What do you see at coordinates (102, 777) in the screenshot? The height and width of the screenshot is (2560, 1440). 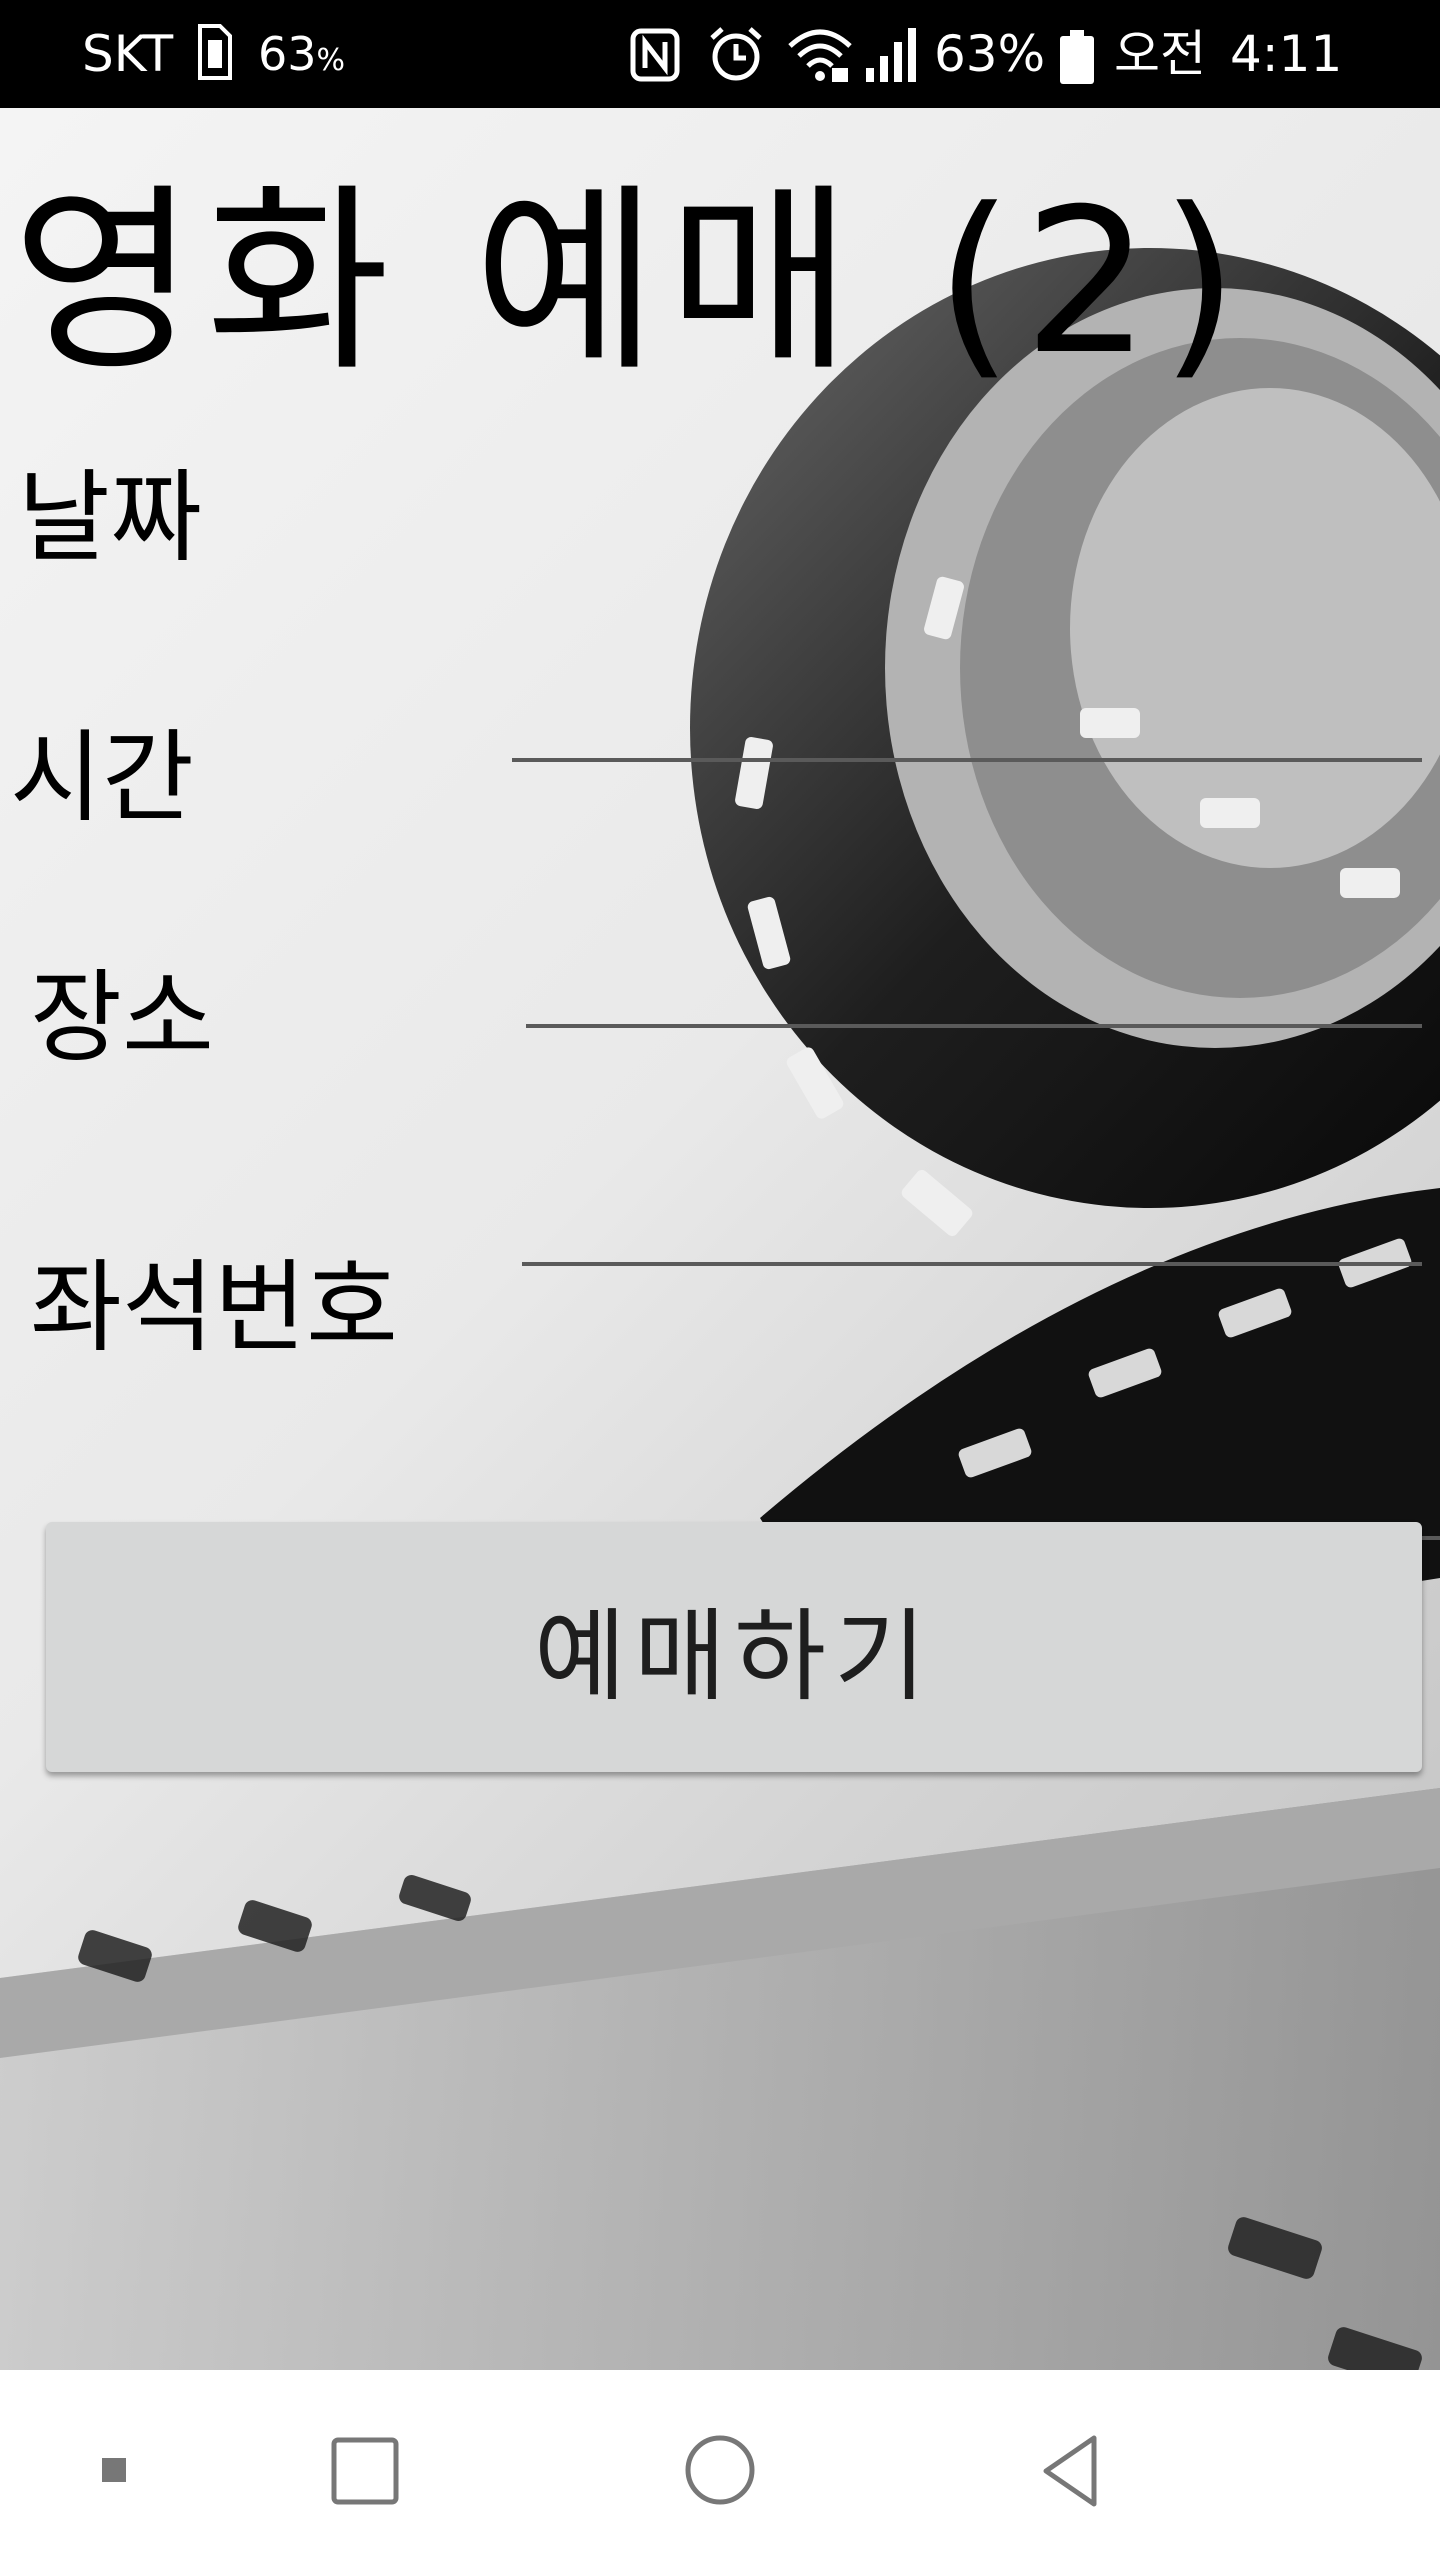 I see `time-label: 시간` at bounding box center [102, 777].